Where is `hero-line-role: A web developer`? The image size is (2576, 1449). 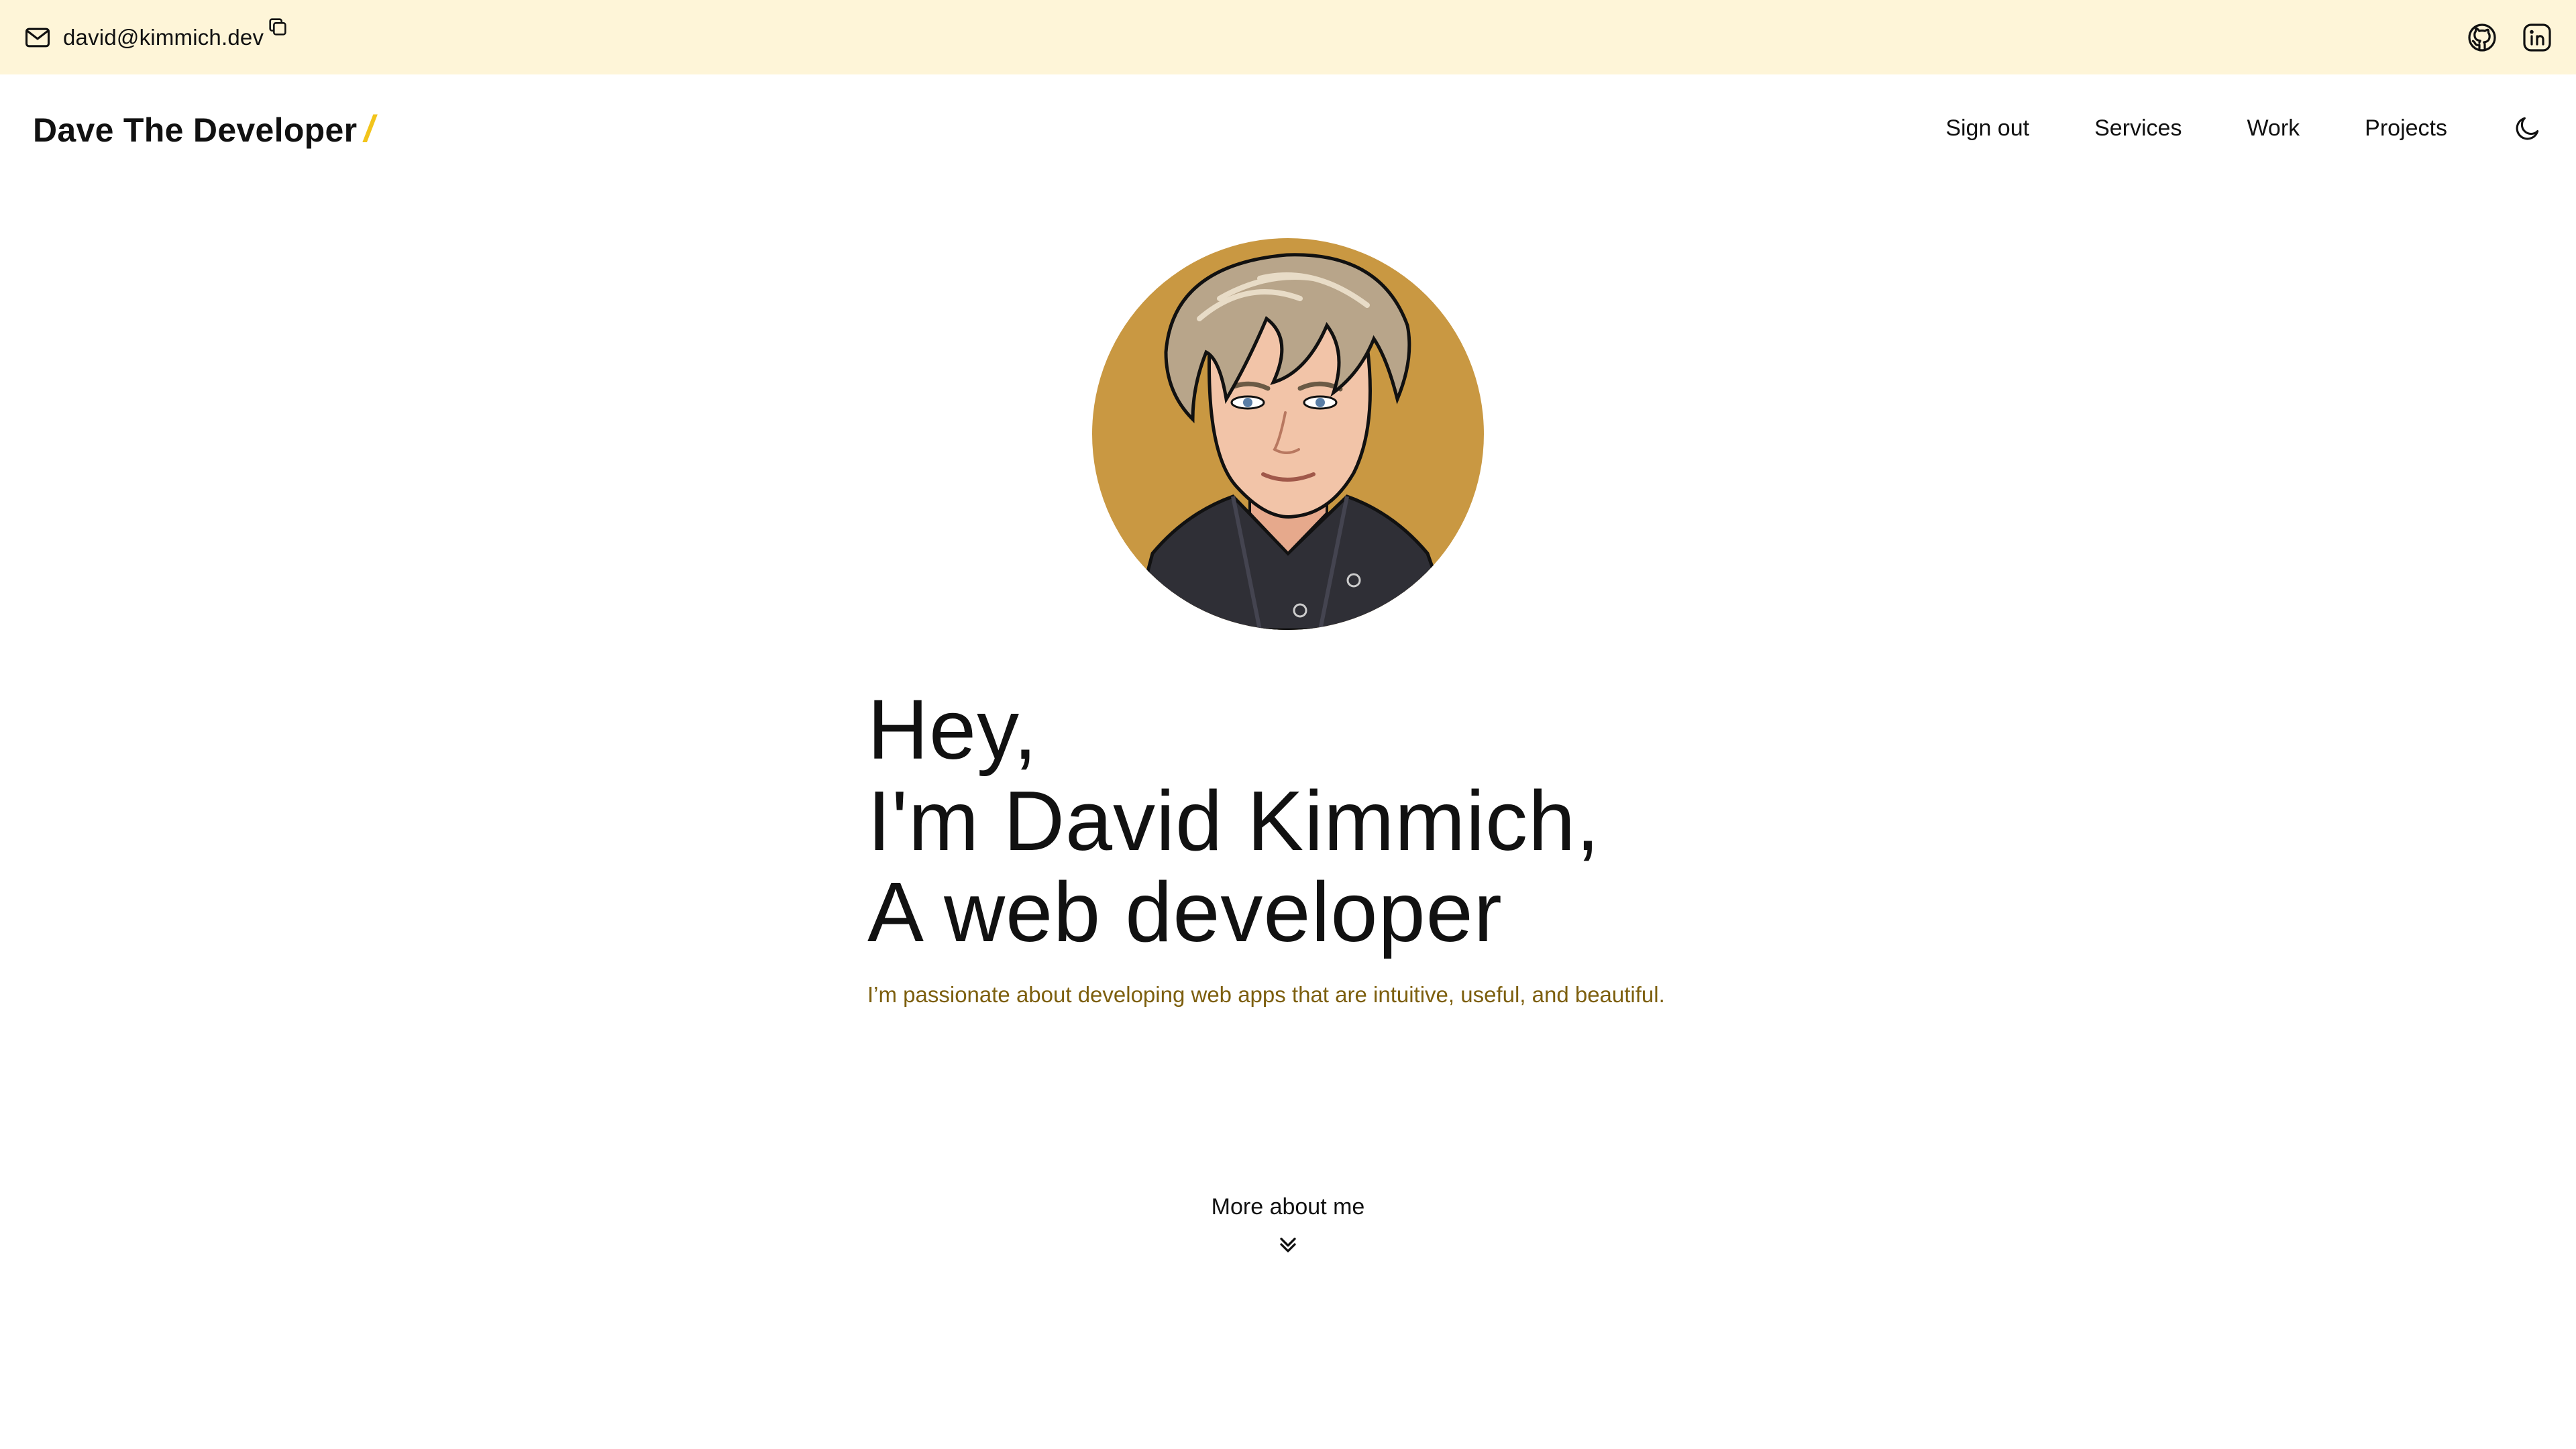
hero-line-role: A web developer is located at coordinates (1185, 912).